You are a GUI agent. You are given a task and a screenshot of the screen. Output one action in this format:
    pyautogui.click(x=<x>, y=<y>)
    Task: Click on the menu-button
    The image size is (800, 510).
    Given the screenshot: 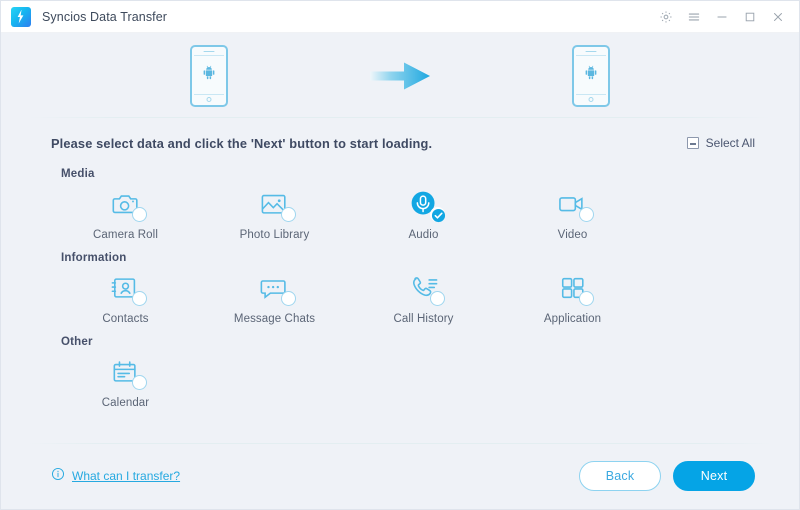 What is the action you would take?
    pyautogui.click(x=694, y=17)
    